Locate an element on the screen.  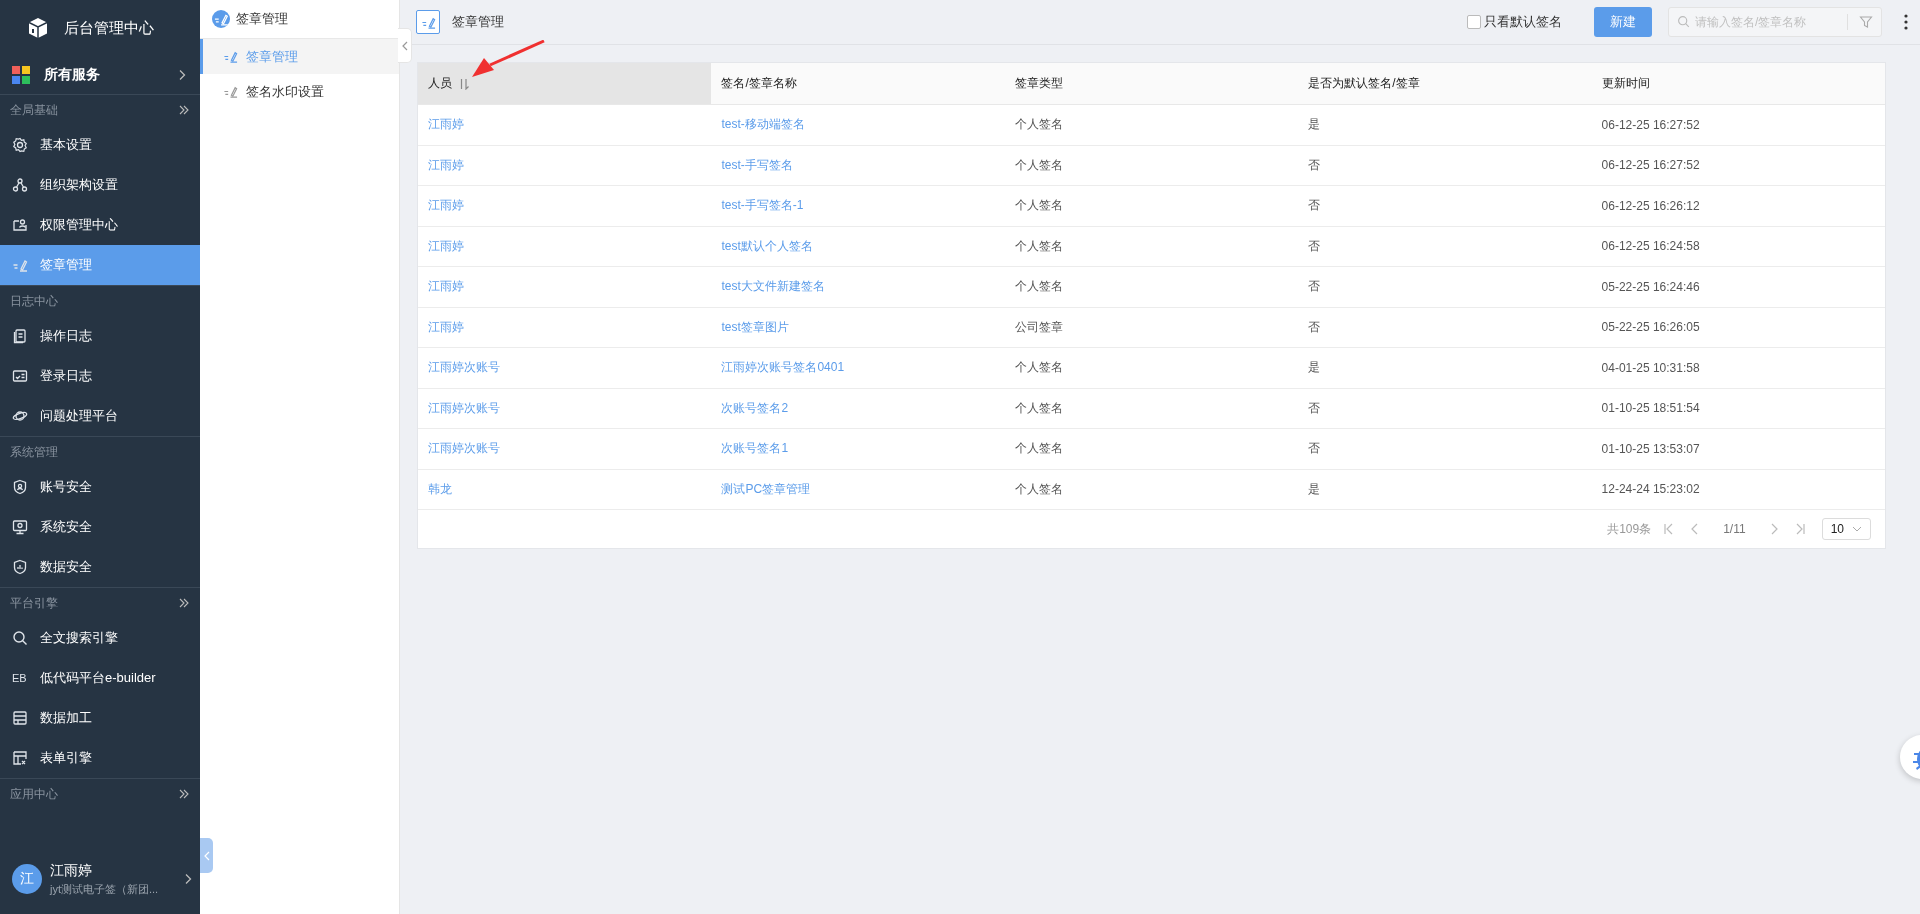
sidebar-item: 登录日志 is located at coordinates (100, 376).